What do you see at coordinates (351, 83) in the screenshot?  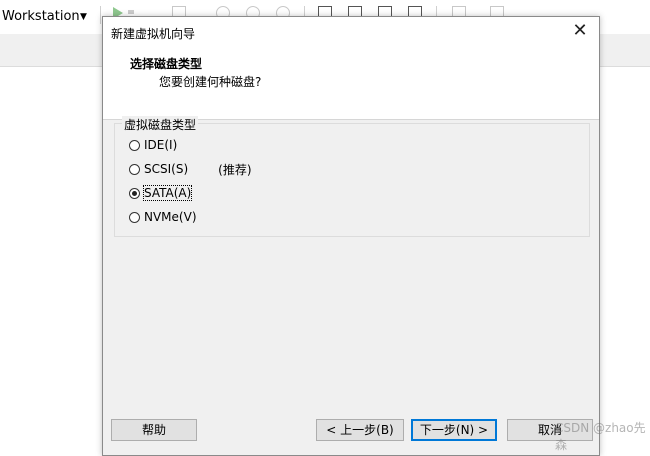 I see `dialog-header: 选择磁盘类型 您要创建何种磁盘?` at bounding box center [351, 83].